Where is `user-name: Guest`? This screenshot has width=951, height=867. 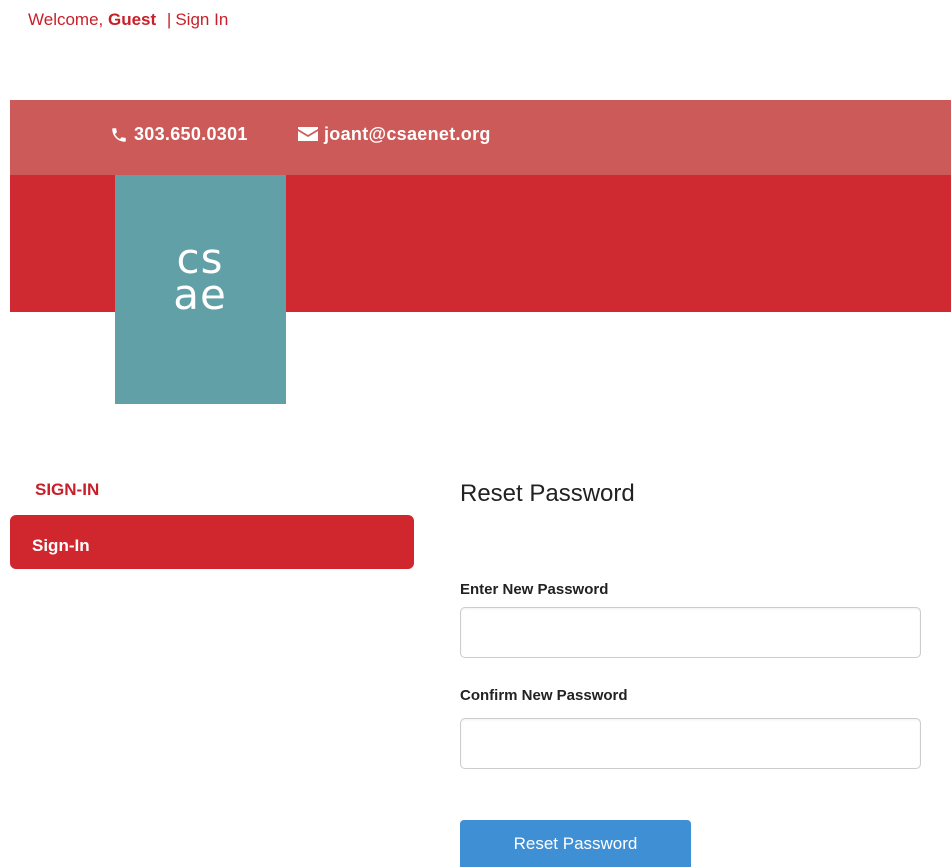 user-name: Guest is located at coordinates (132, 19).